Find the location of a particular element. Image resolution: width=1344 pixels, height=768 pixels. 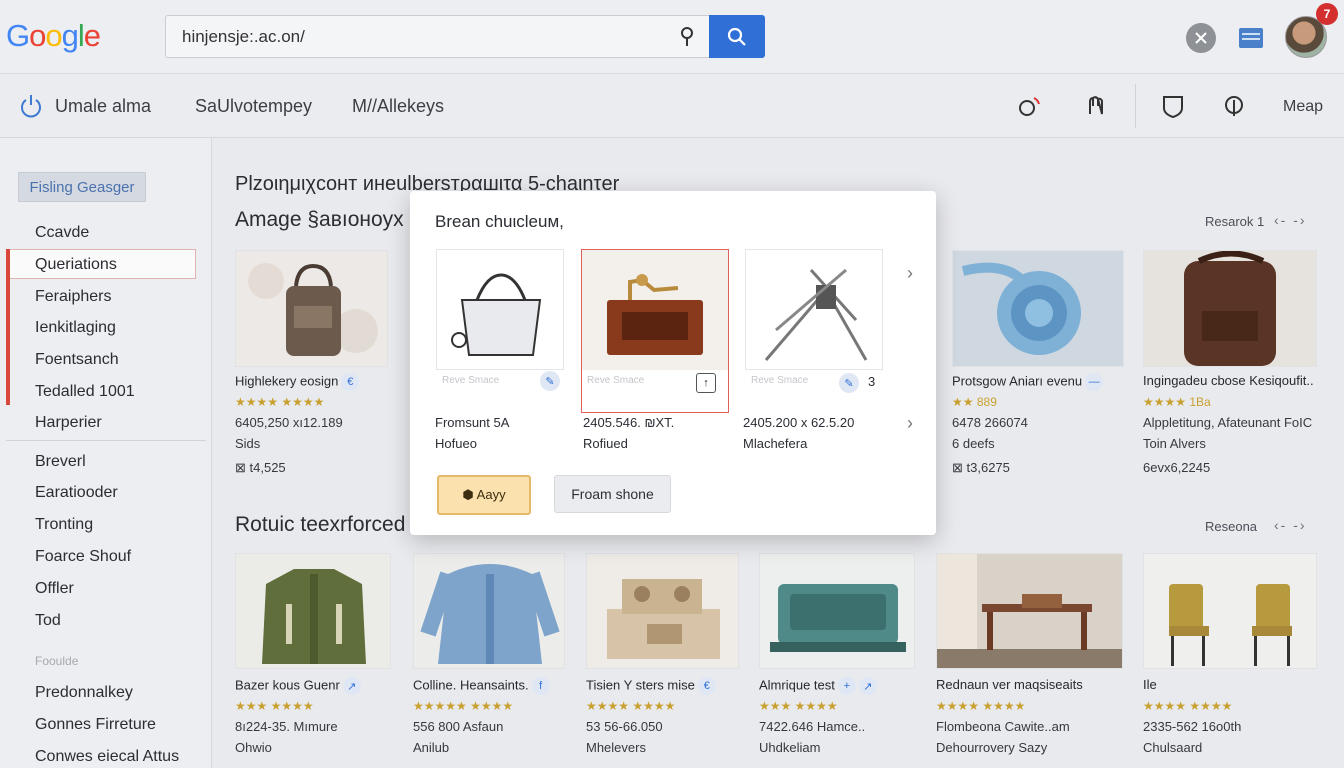

sidebar-item-active: Queriations is located at coordinates (76, 265).